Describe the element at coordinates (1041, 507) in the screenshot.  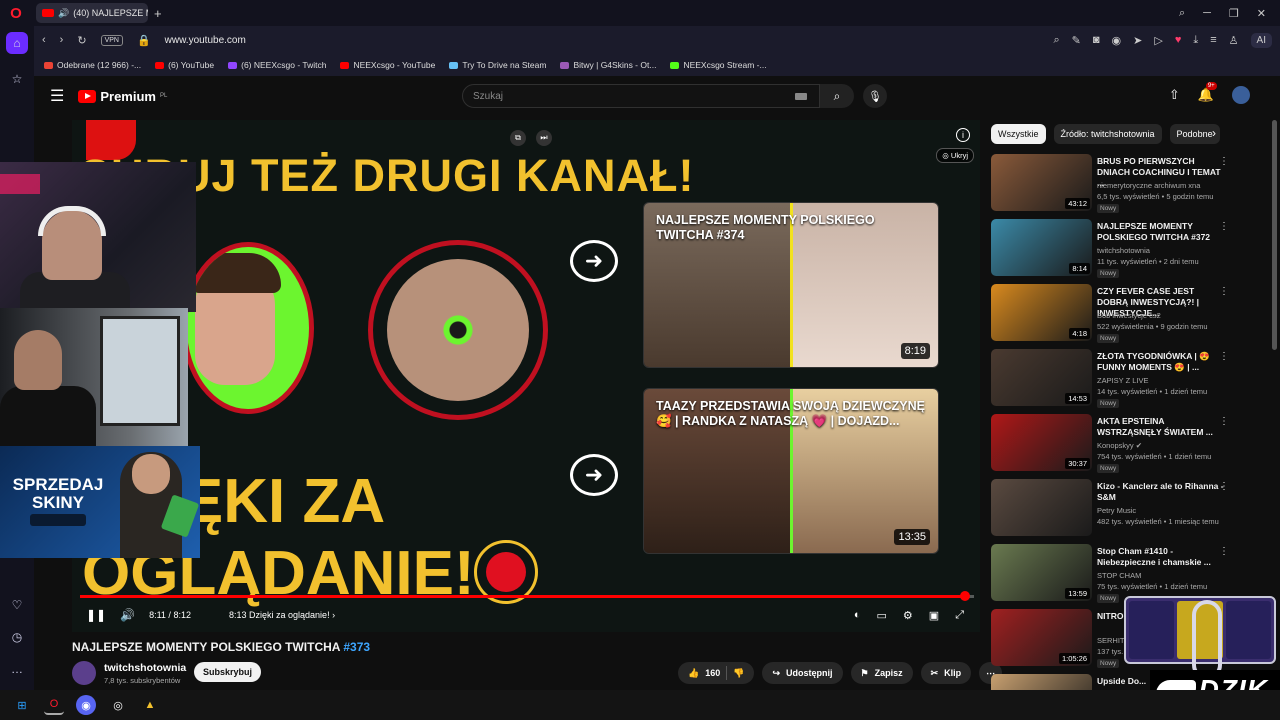
I see `recommendation-thumbnail` at that location.